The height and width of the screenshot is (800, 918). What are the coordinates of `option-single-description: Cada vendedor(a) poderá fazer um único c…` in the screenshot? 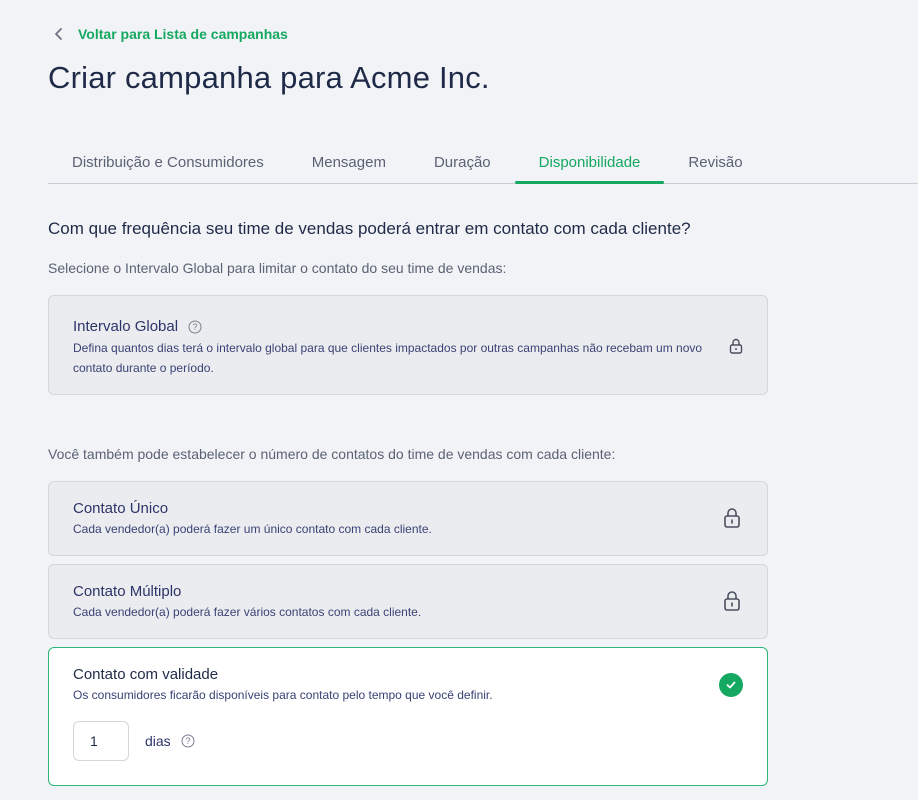 It's located at (252, 529).